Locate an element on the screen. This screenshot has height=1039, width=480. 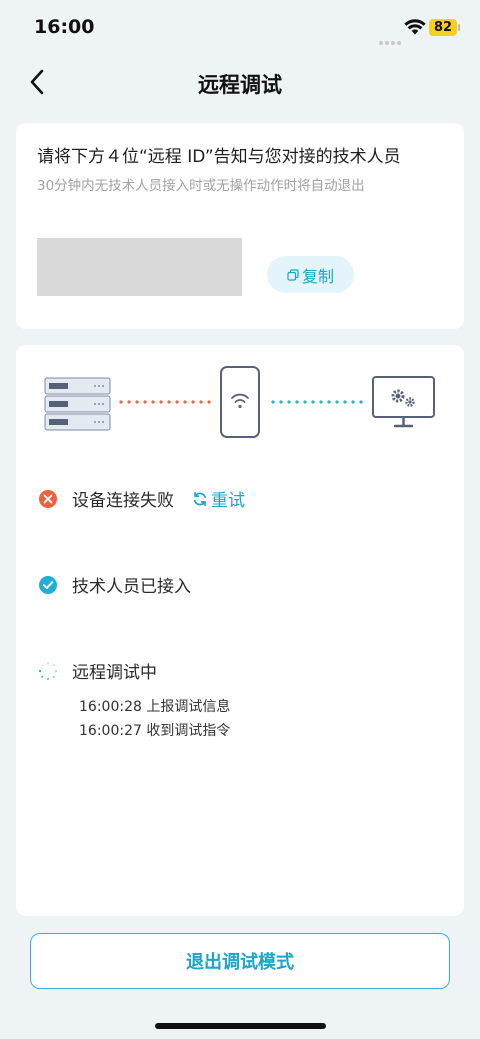
failed-link-dots is located at coordinates (165, 402).